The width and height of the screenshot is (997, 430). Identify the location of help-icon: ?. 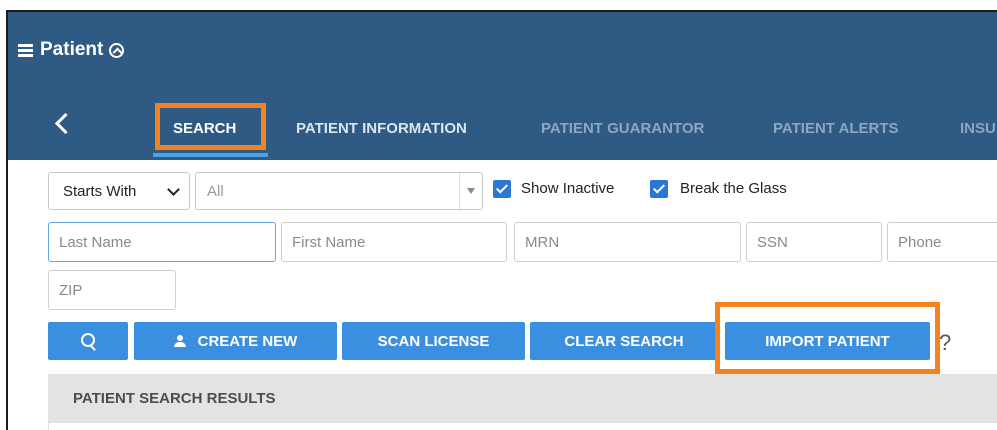
(945, 343).